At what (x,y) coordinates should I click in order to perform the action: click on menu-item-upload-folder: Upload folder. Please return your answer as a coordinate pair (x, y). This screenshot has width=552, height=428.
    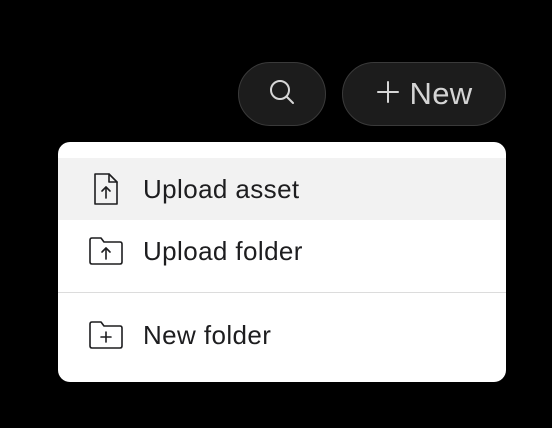
    Looking at the image, I should click on (282, 251).